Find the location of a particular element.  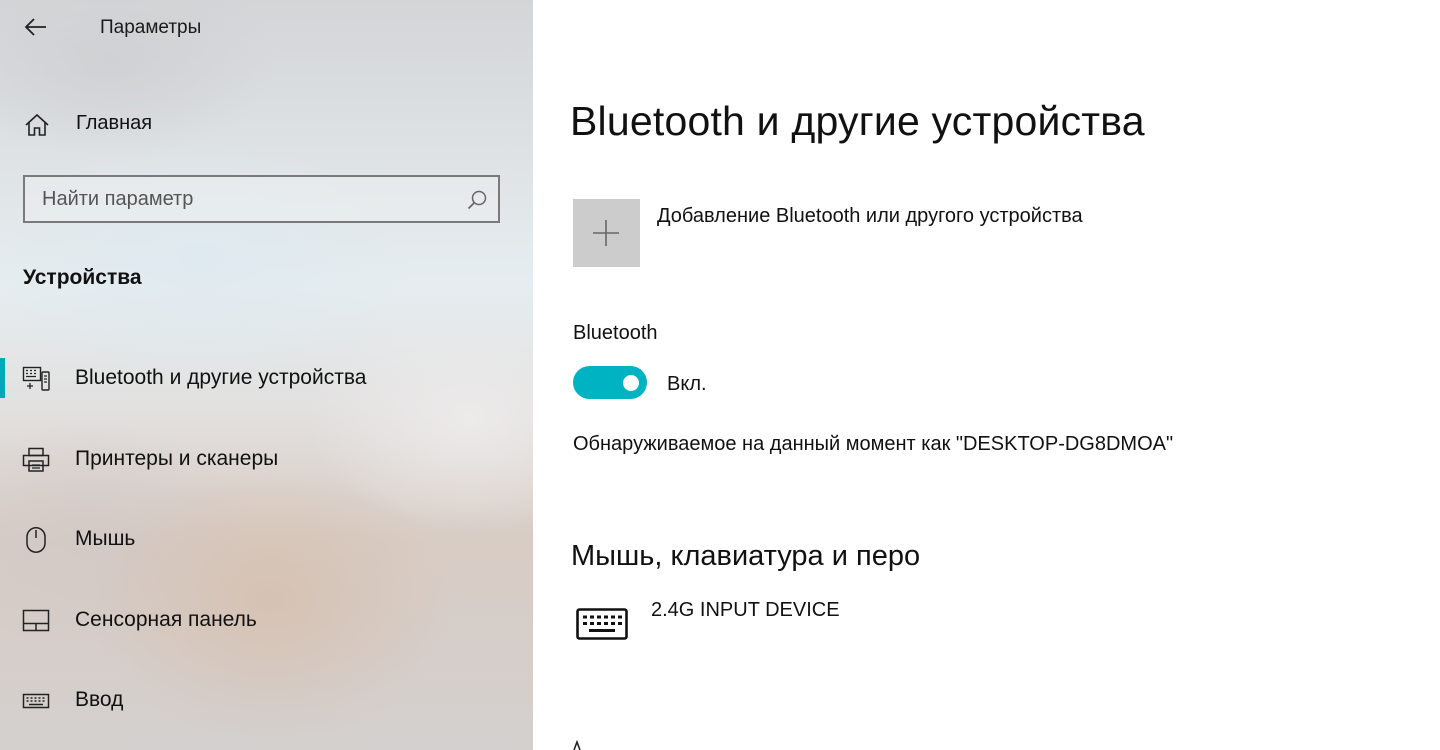

plus-icon is located at coordinates (606, 233).